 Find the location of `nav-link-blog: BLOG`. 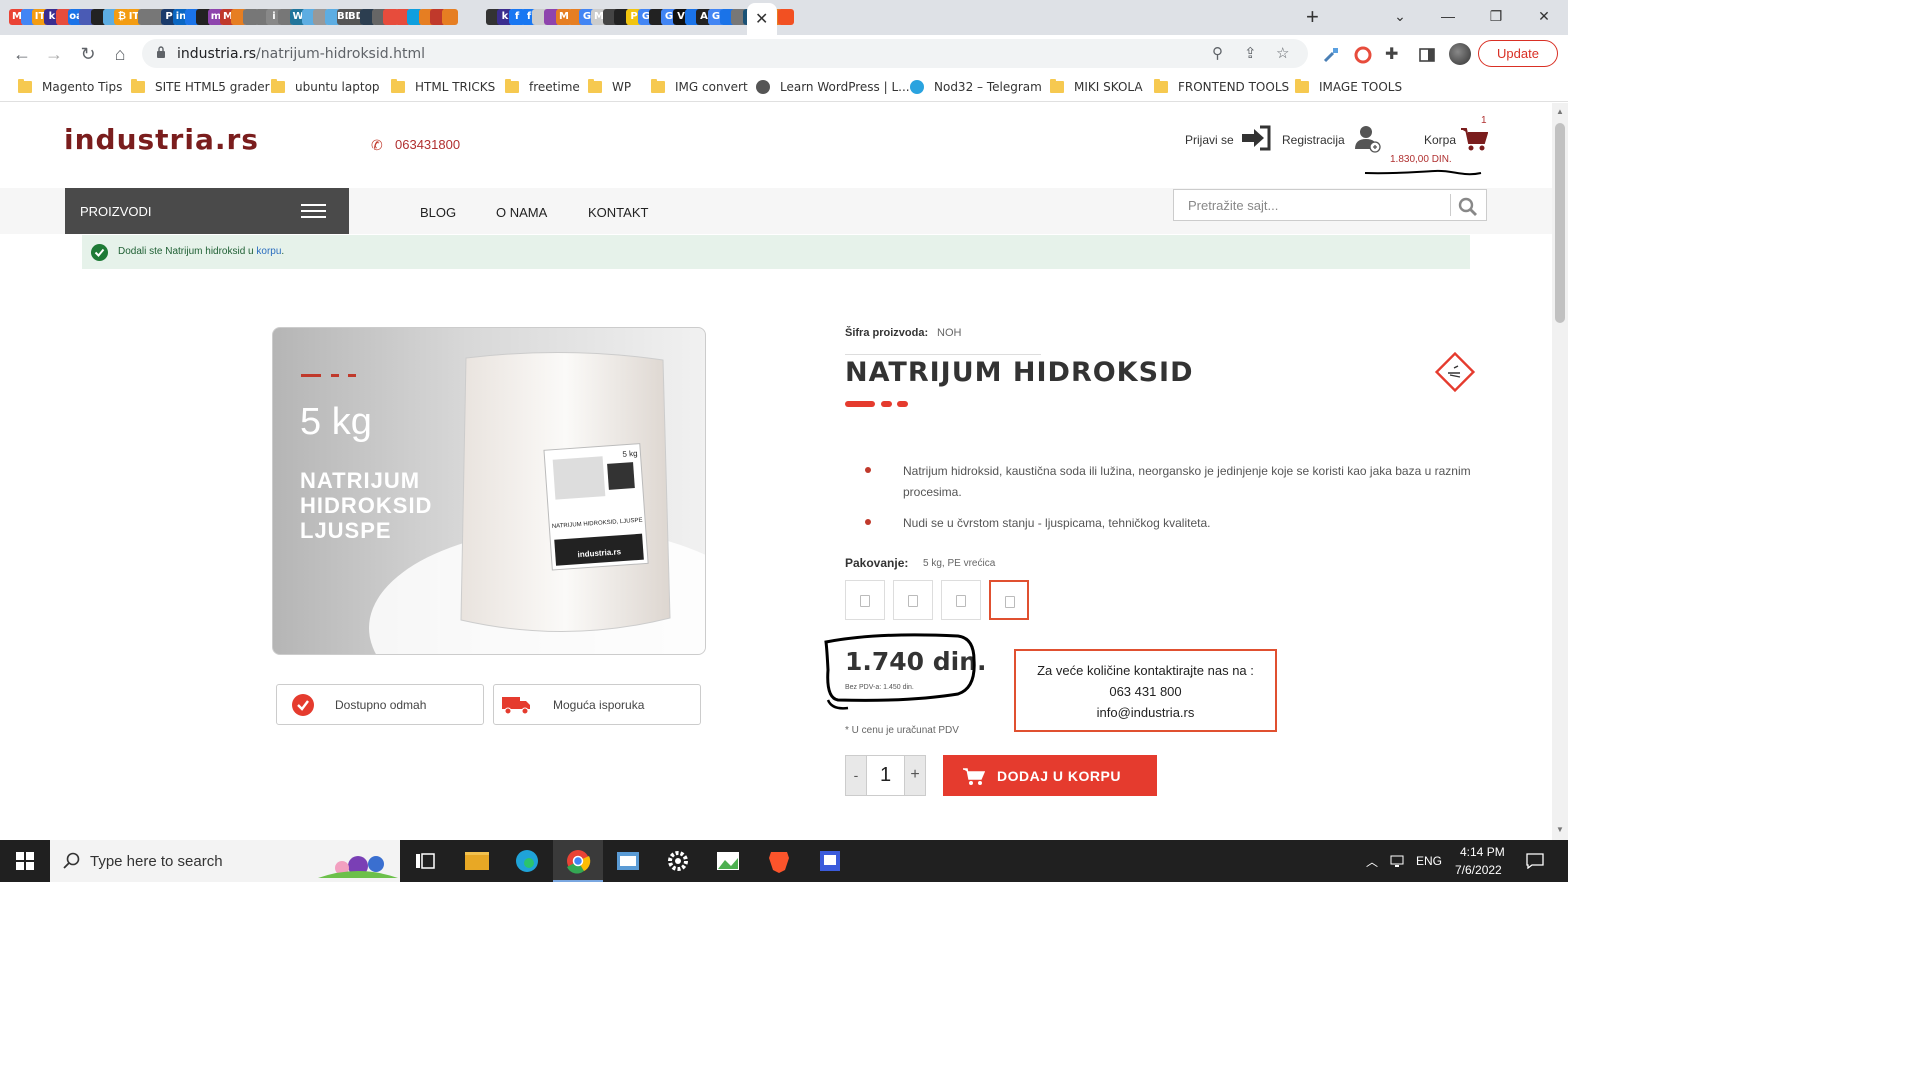

nav-link-blog: BLOG is located at coordinates (438, 212).